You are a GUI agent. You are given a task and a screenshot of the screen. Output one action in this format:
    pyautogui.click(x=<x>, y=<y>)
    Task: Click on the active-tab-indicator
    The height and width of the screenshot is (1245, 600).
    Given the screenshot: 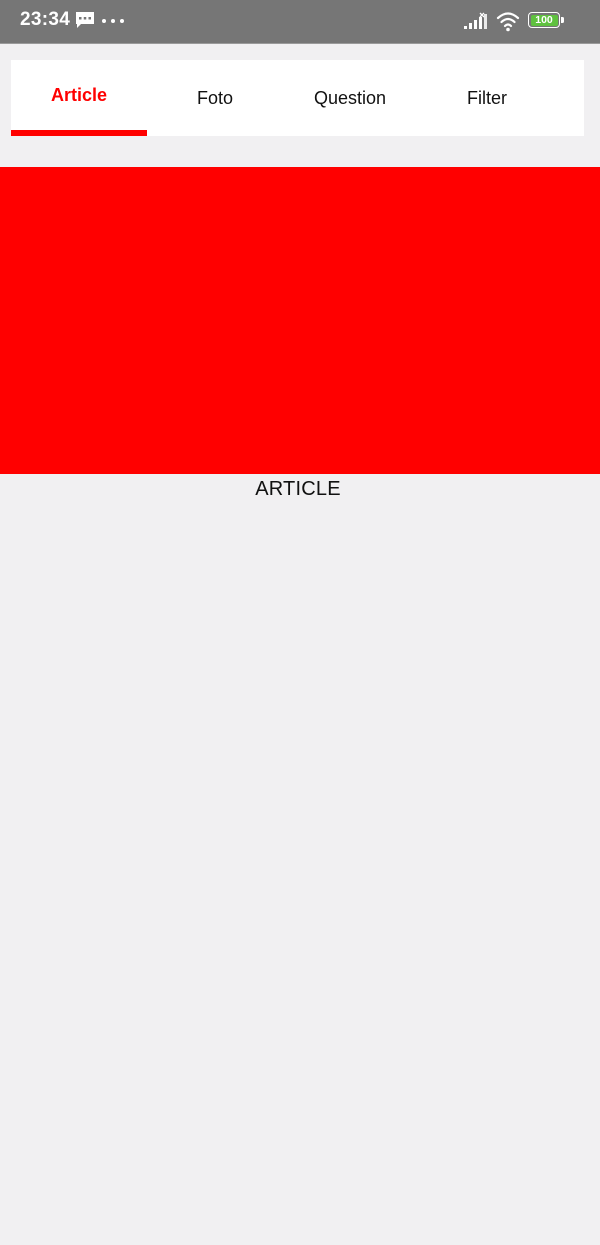 What is the action you would take?
    pyautogui.click(x=79, y=133)
    